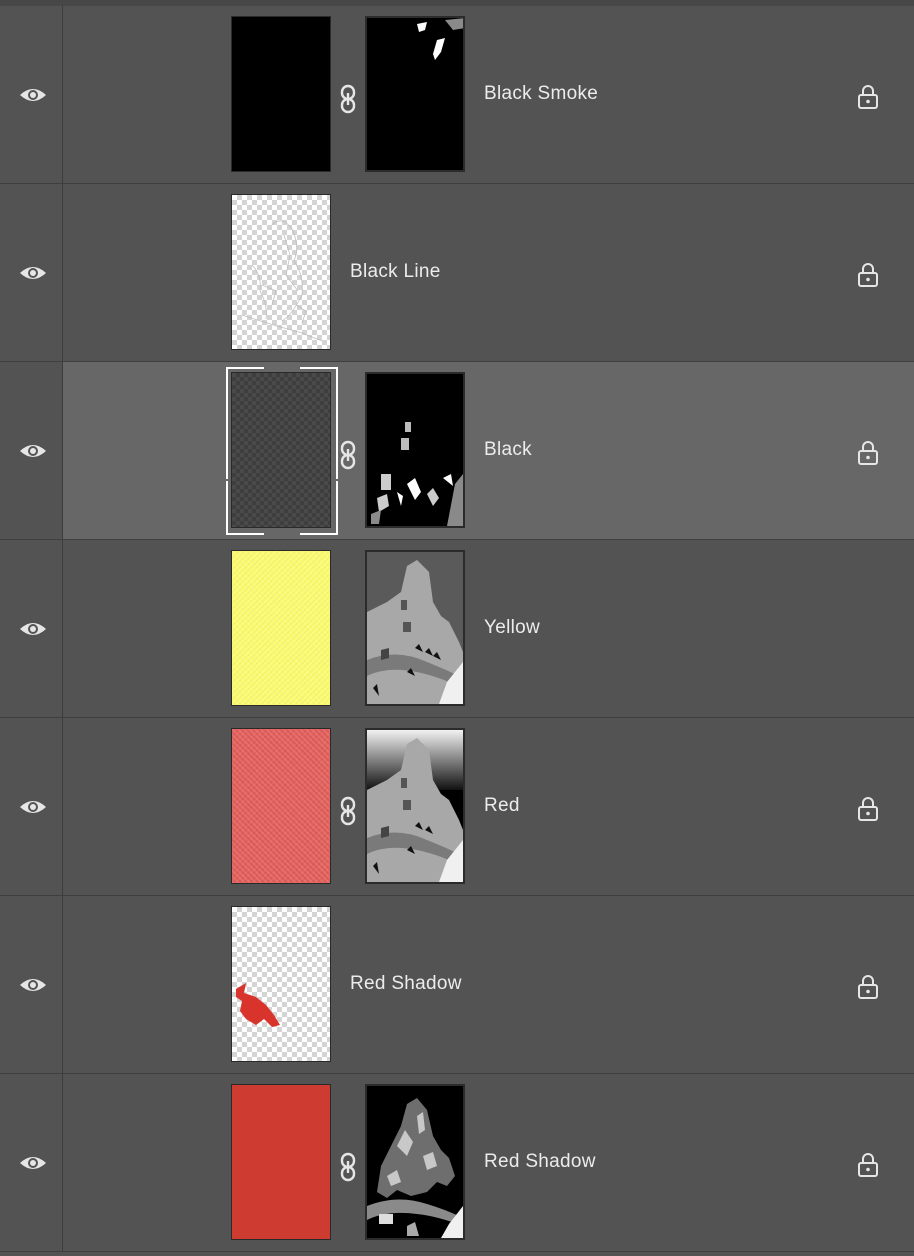  I want to click on layer-row-yellow: Yellow, so click(457, 629).